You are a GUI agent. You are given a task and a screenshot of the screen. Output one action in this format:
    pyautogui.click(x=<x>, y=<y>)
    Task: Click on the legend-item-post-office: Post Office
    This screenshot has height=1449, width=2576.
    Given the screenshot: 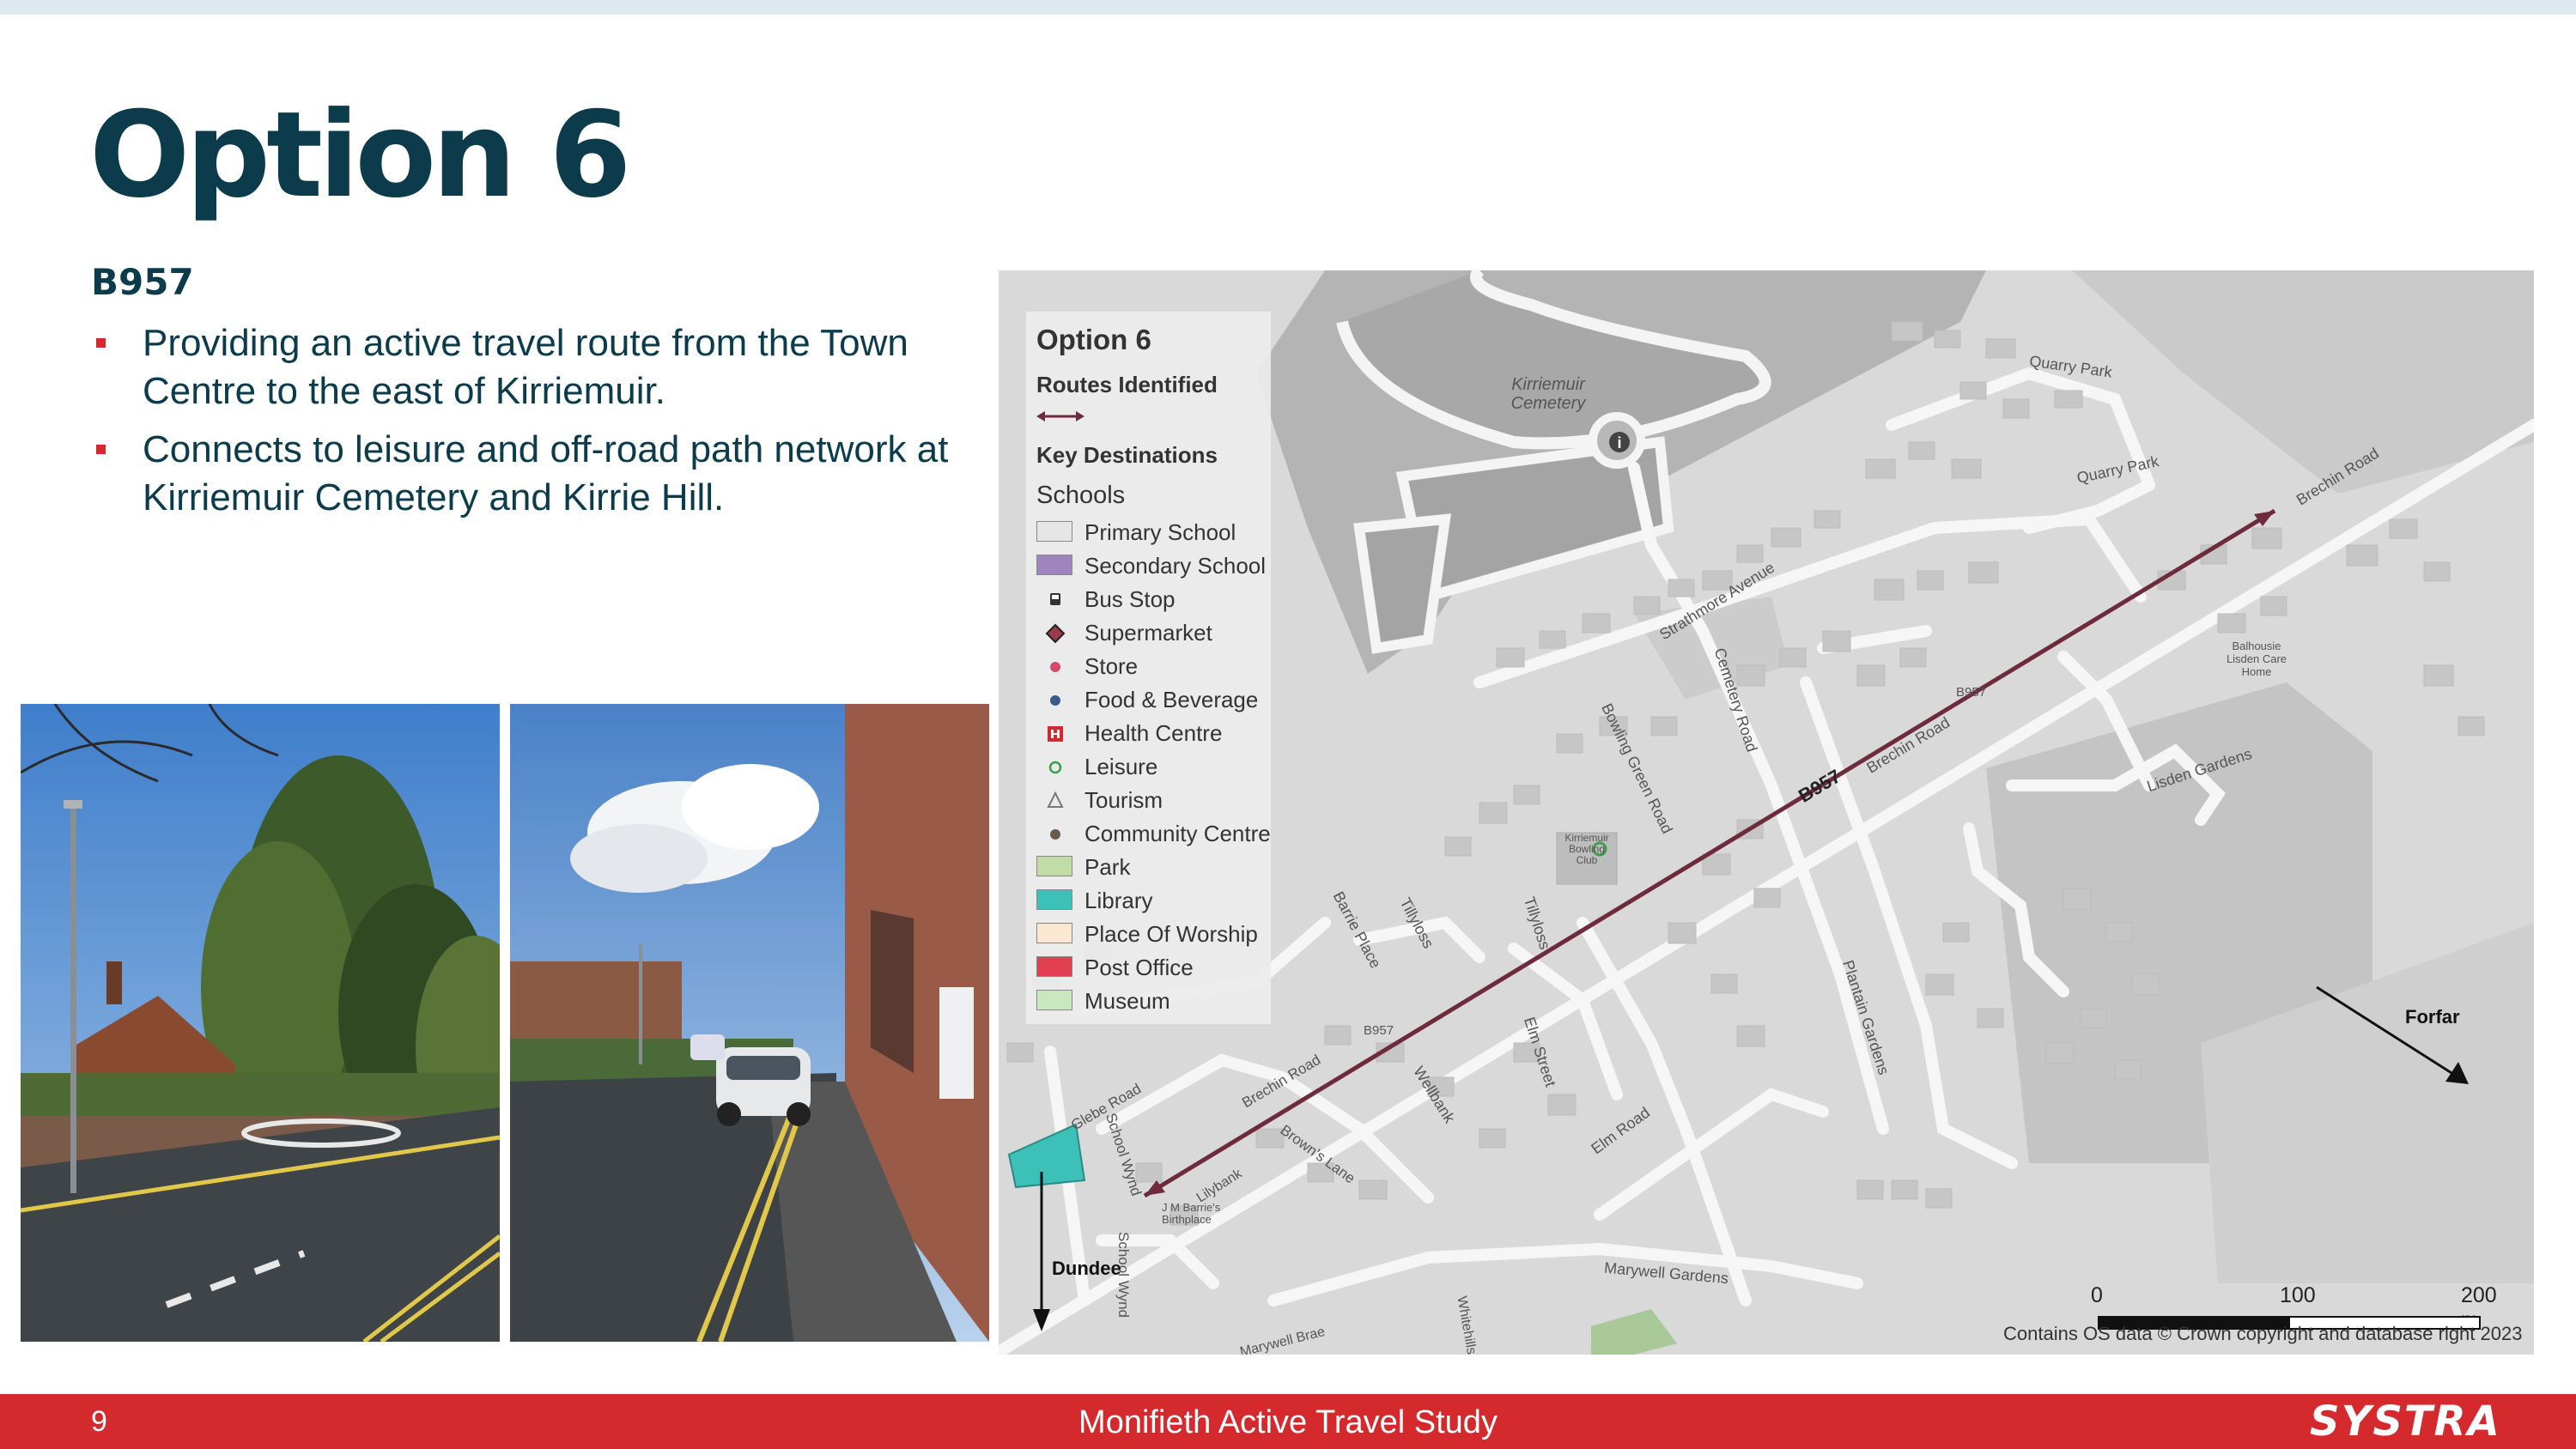 What is the action you would take?
    pyautogui.click(x=1152, y=969)
    